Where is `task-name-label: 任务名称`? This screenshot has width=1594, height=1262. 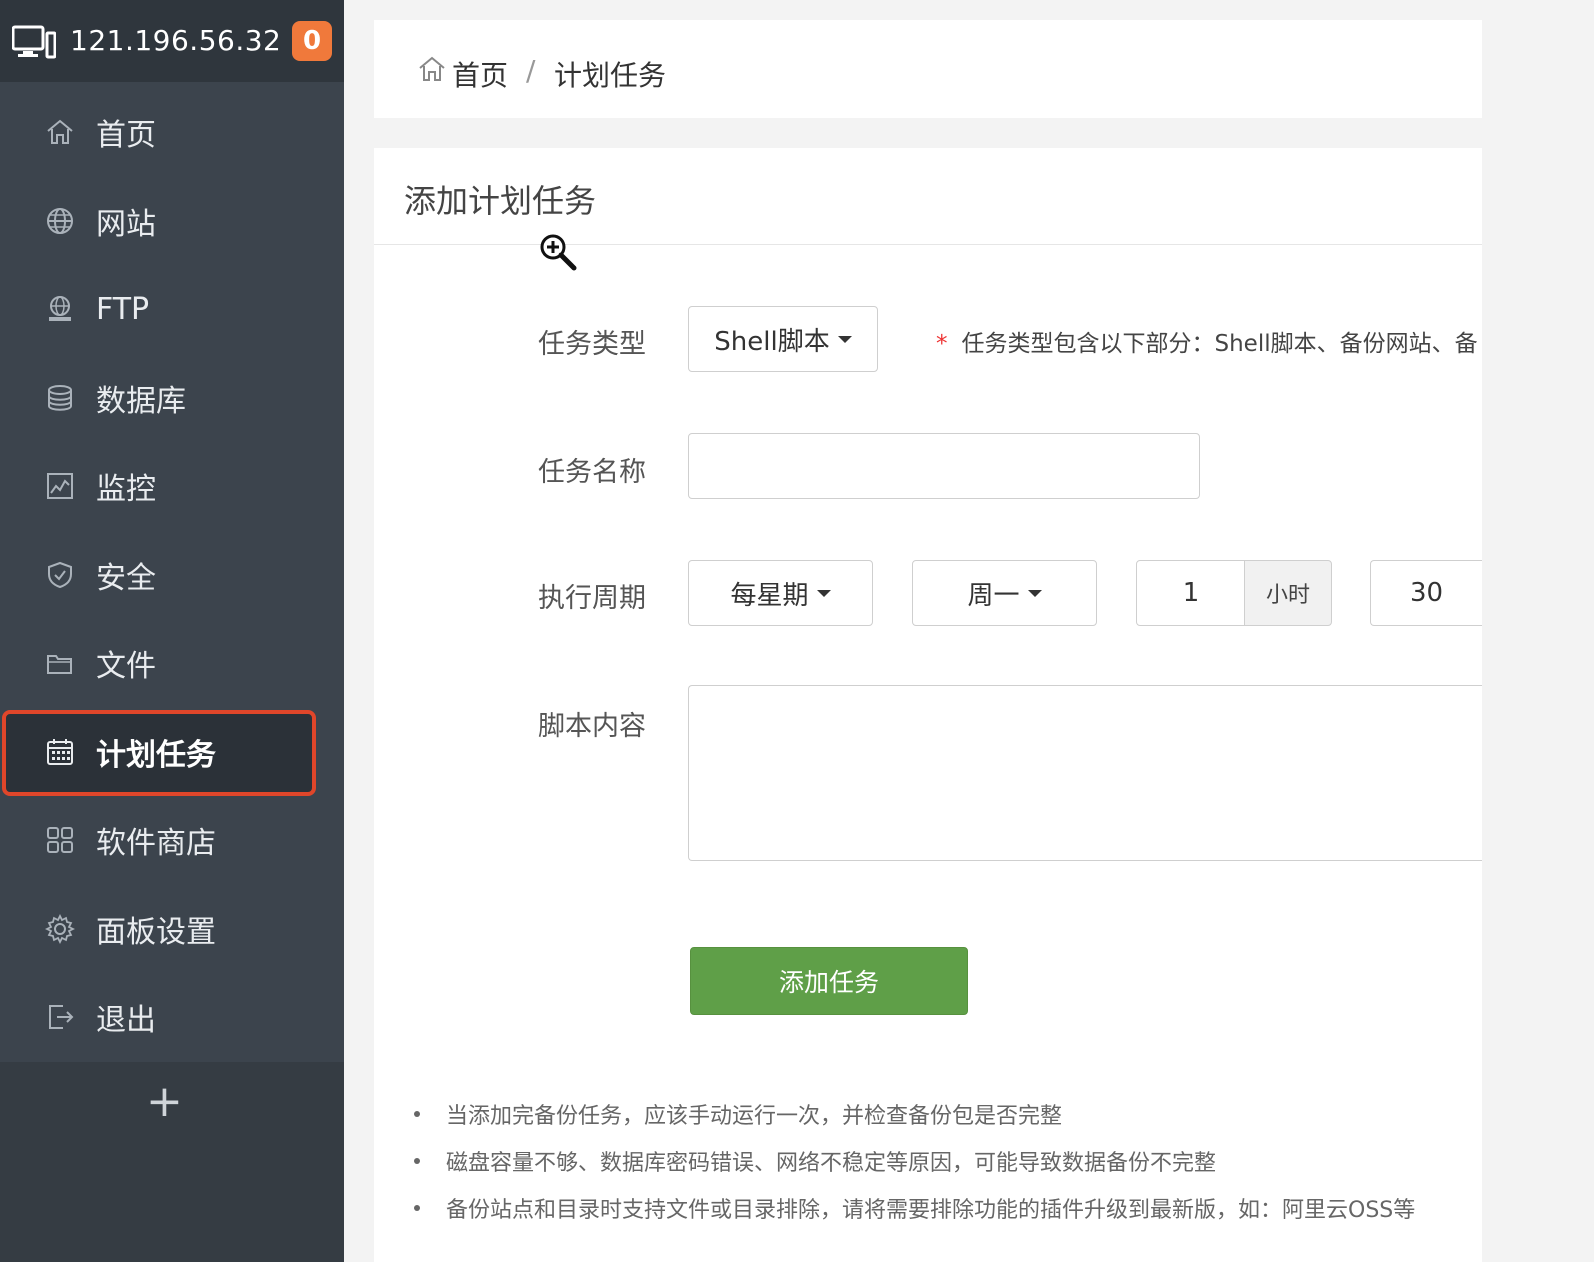
task-name-label: 任务名称 is located at coordinates (592, 472).